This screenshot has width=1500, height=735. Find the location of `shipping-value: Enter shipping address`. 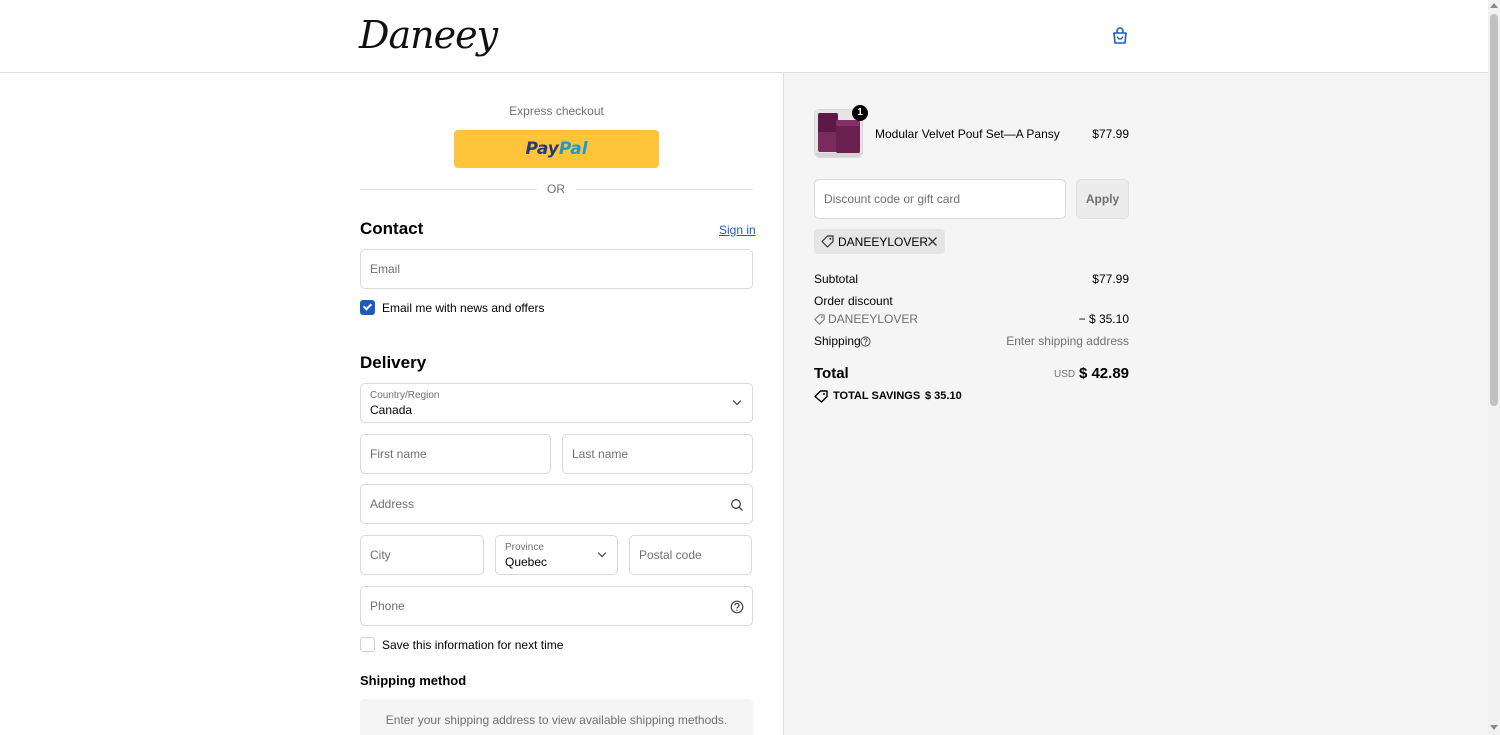

shipping-value: Enter shipping address is located at coordinates (1067, 341).